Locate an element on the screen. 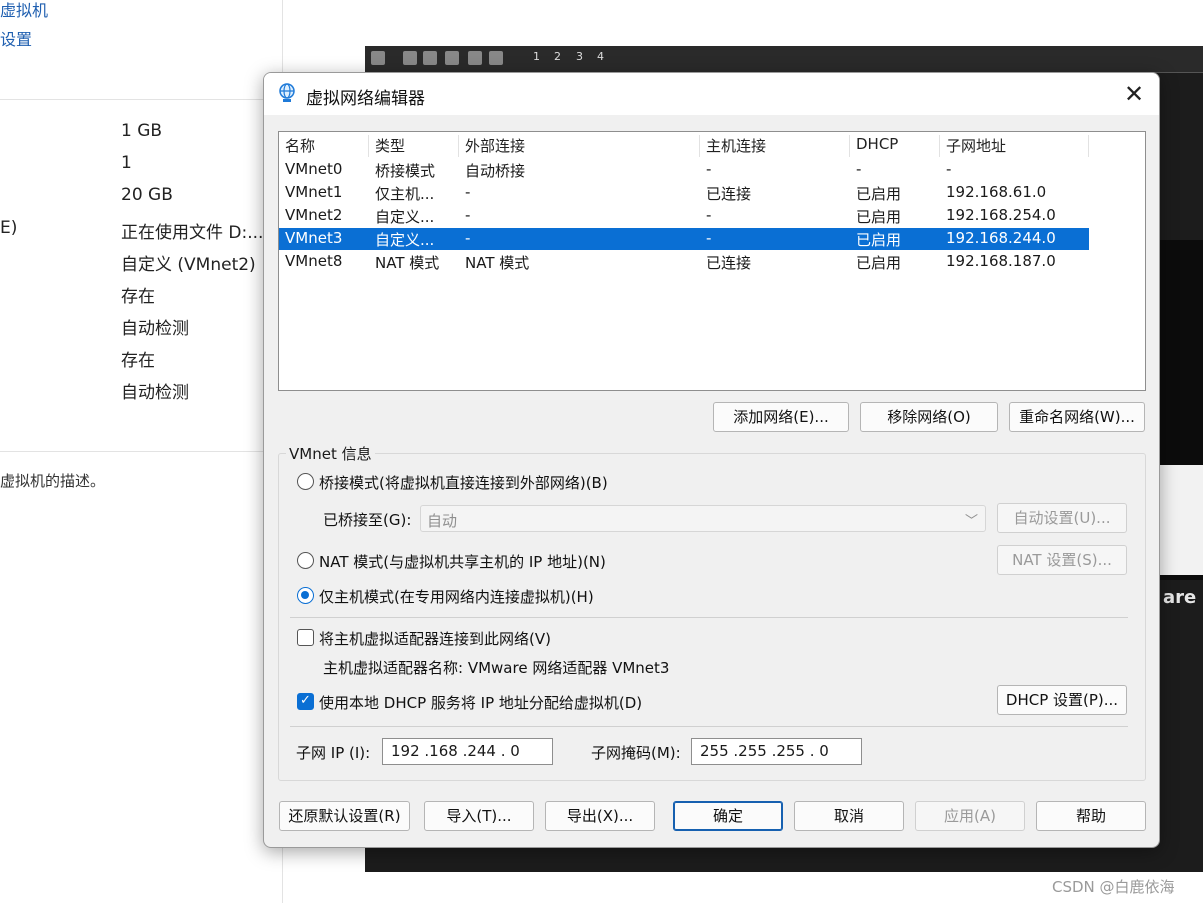 This screenshot has width=1203, height=903. console-tab: 3 is located at coordinates (579, 56).